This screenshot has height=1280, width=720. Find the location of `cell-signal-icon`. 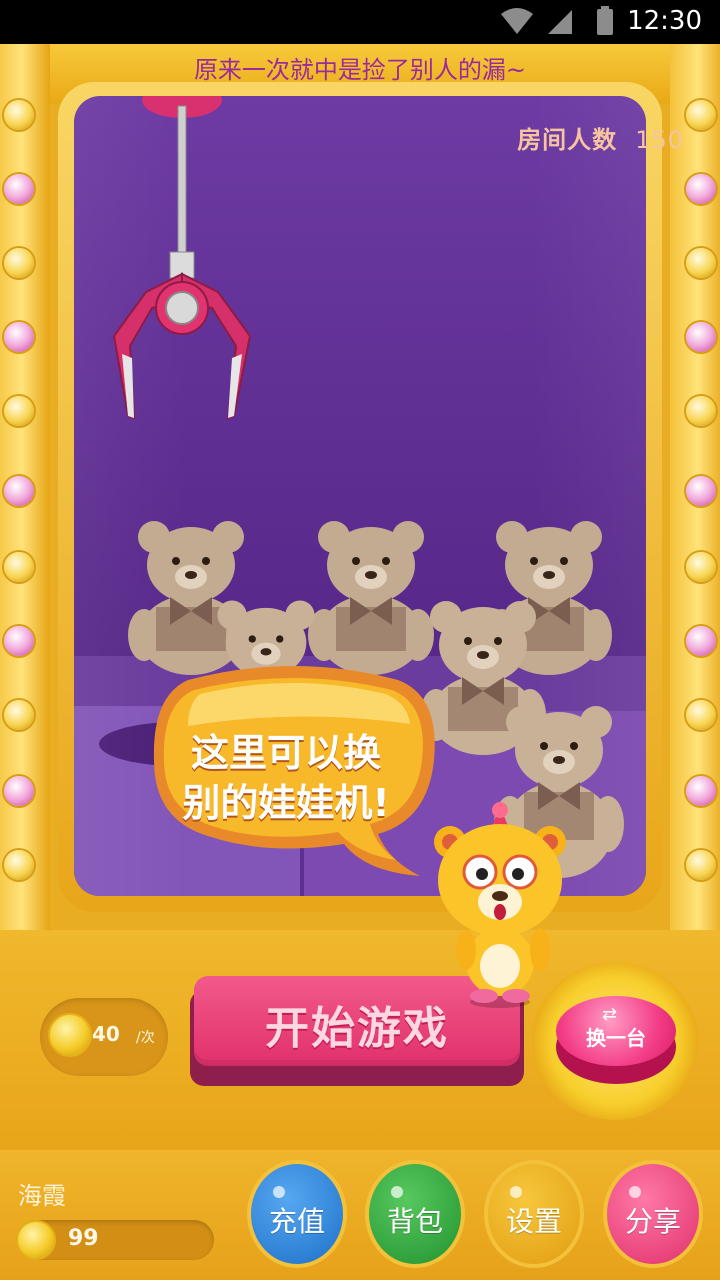

cell-signal-icon is located at coordinates (560, 22).